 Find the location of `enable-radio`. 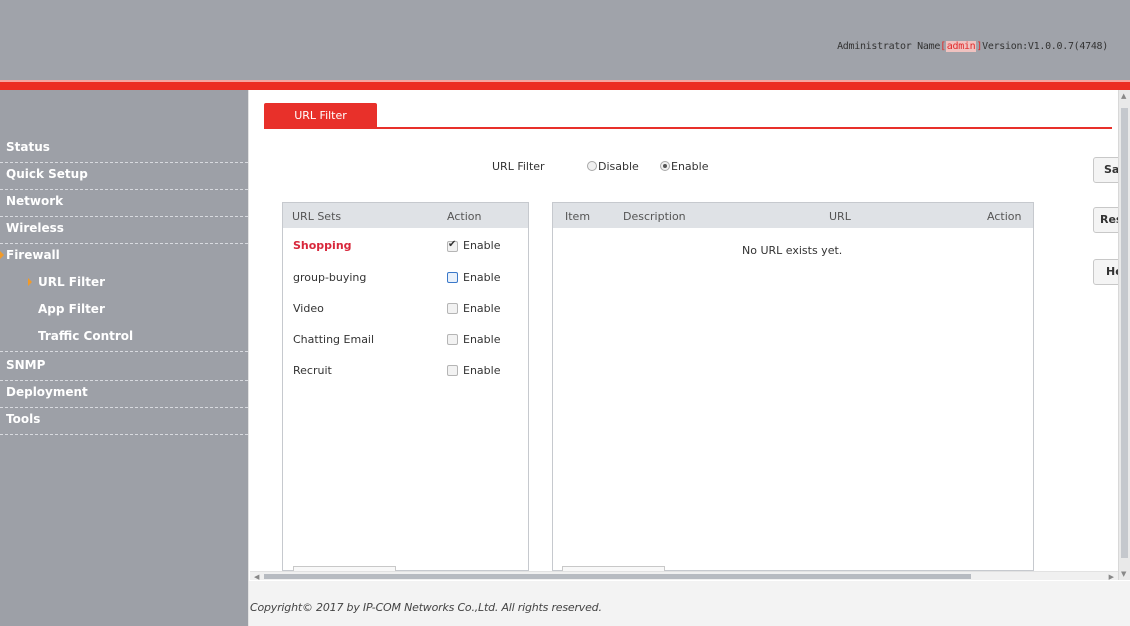

enable-radio is located at coordinates (665, 166).